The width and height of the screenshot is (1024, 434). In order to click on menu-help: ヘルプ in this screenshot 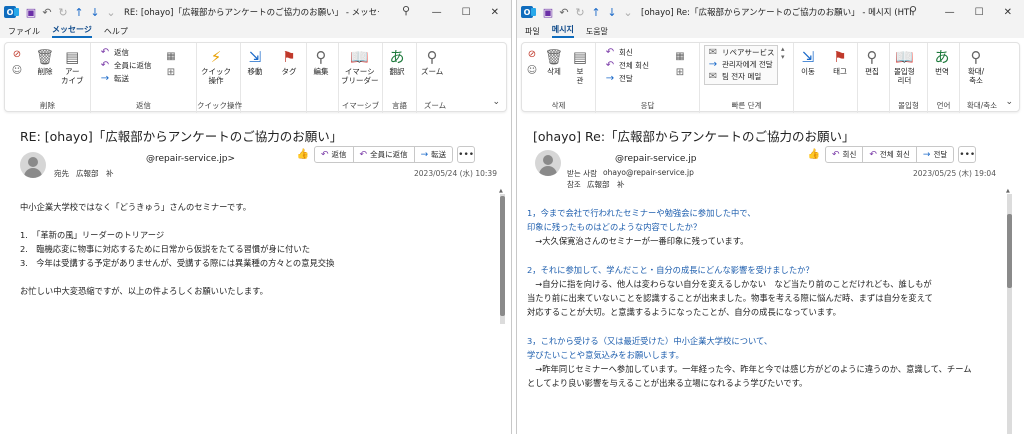, I will do `click(116, 31)`.